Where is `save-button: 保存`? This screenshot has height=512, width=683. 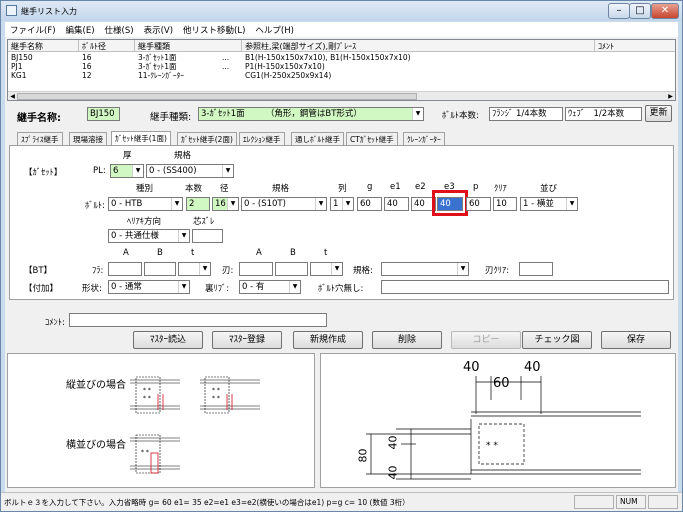 save-button: 保存 is located at coordinates (636, 340).